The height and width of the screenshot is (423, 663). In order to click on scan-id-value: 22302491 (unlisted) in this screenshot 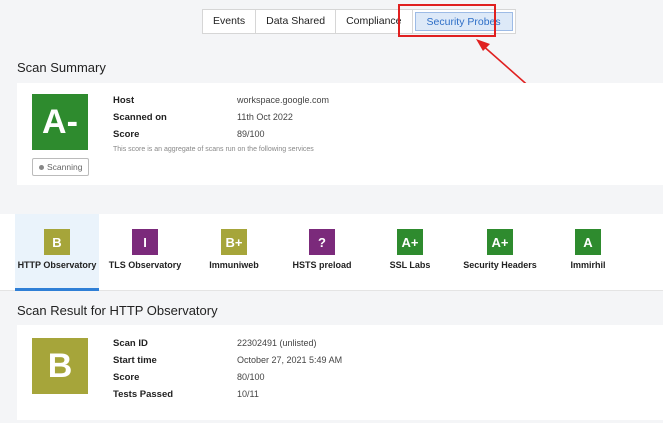, I will do `click(277, 343)`.